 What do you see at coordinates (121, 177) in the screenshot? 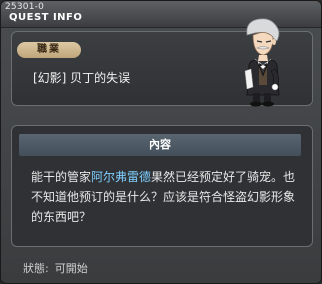
I see `npc-name-link: 阿尔弗雷德` at bounding box center [121, 177].